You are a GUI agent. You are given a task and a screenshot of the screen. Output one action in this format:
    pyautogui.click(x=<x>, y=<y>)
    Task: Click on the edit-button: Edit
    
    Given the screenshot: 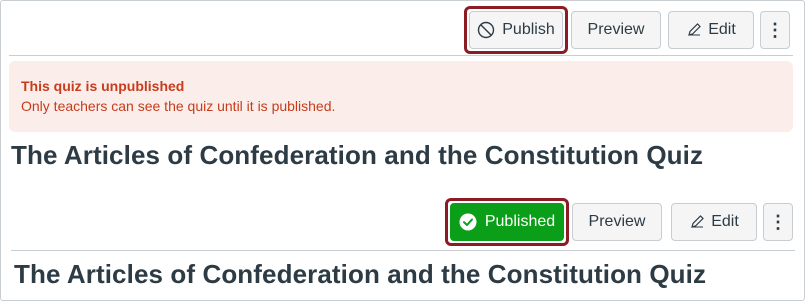 What is the action you would take?
    pyautogui.click(x=711, y=30)
    